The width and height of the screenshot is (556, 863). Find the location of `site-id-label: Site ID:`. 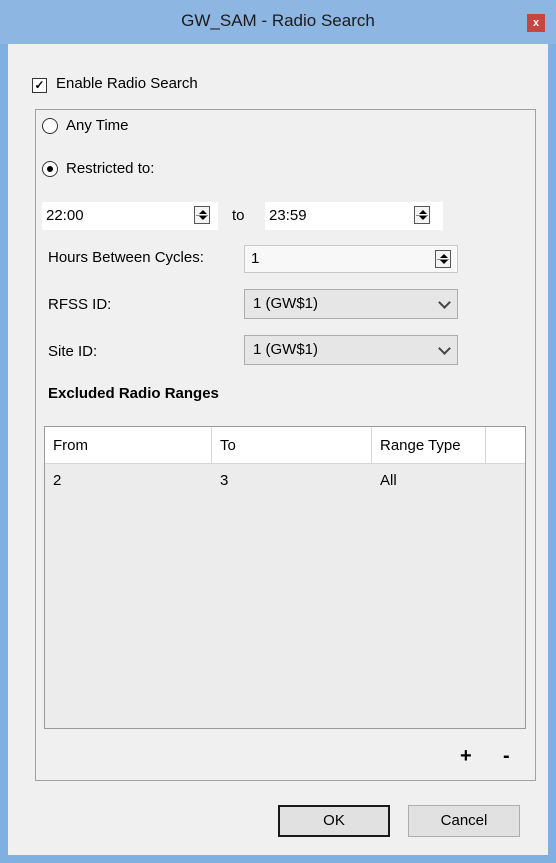

site-id-label: Site ID: is located at coordinates (73, 351).